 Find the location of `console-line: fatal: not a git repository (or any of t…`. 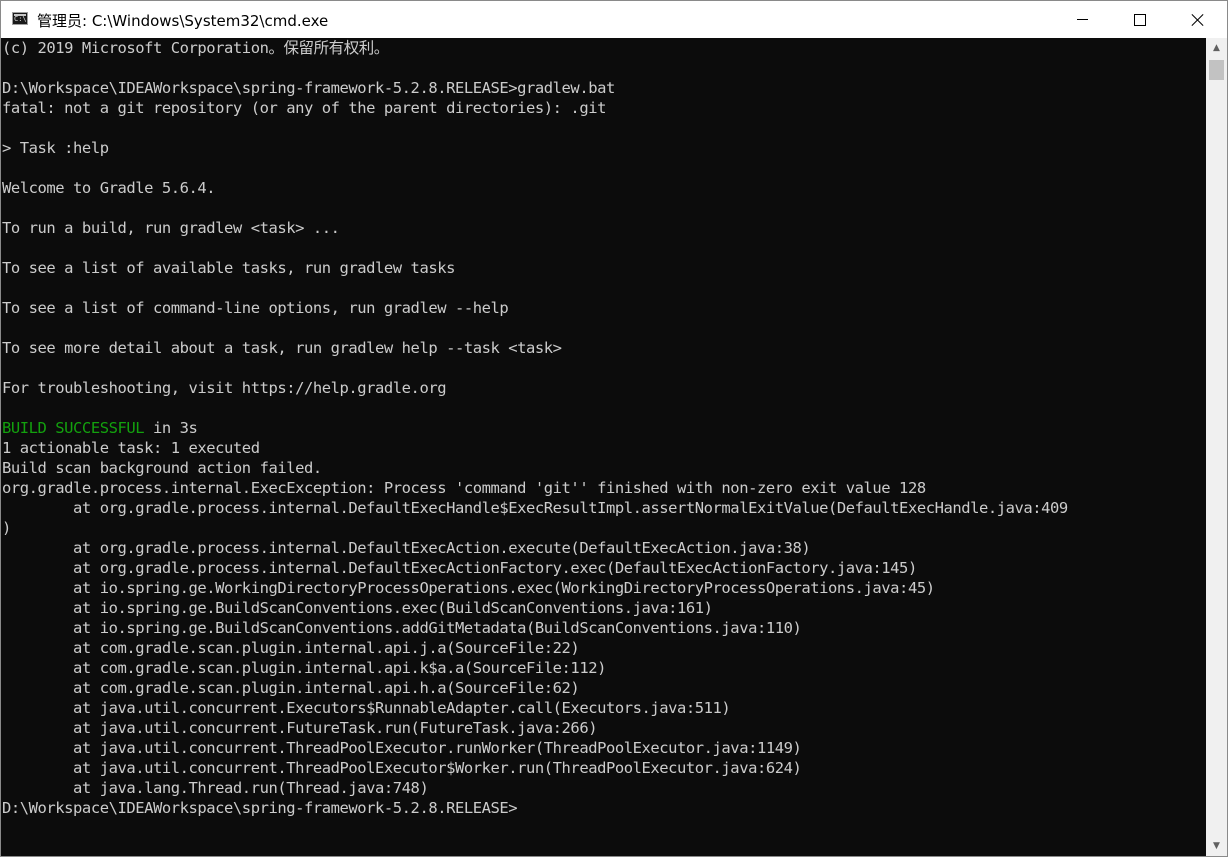

console-line: fatal: not a git repository (or any of t… is located at coordinates (304, 108).